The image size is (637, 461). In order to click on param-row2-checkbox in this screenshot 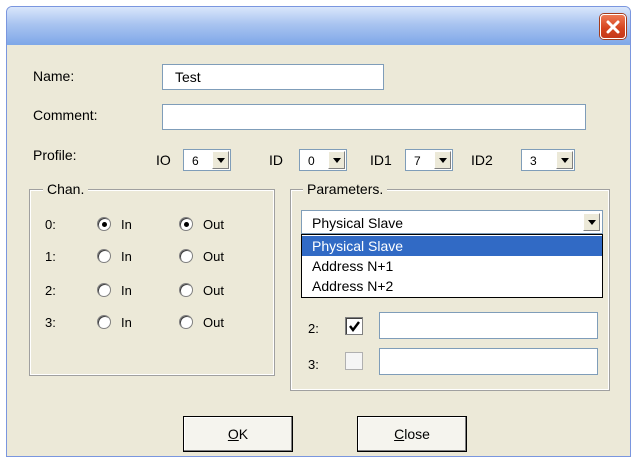, I will do `click(354, 326)`.